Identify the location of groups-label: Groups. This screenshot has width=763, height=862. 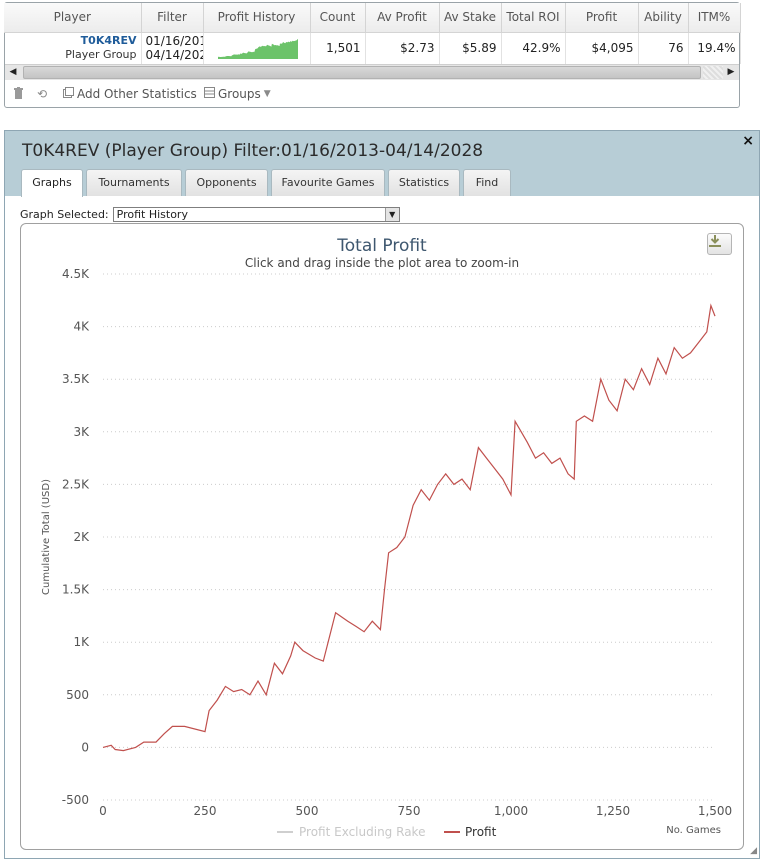
(239, 94).